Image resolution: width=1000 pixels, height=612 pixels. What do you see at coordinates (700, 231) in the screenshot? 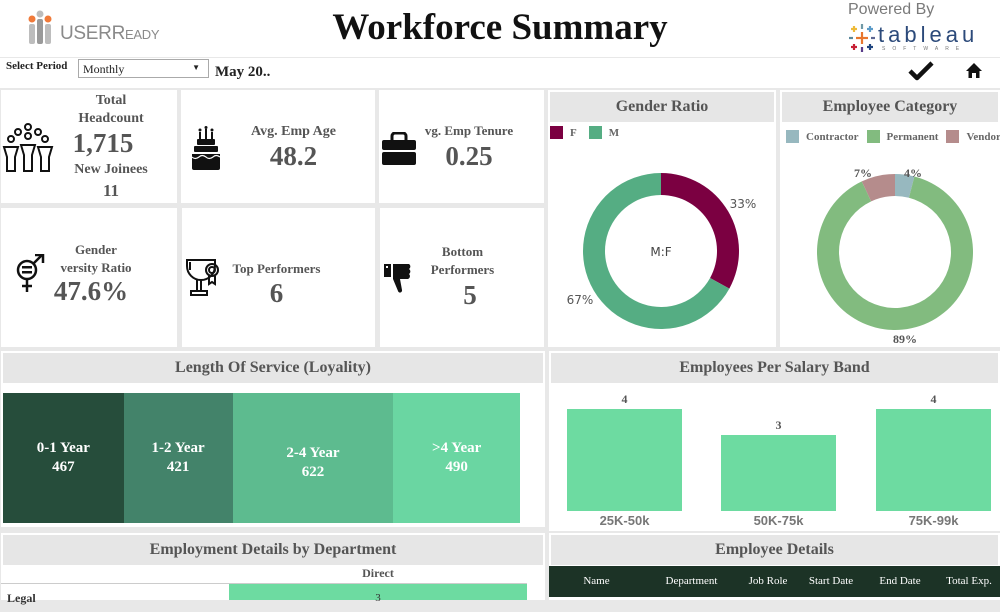
I see `gender-slice-f` at bounding box center [700, 231].